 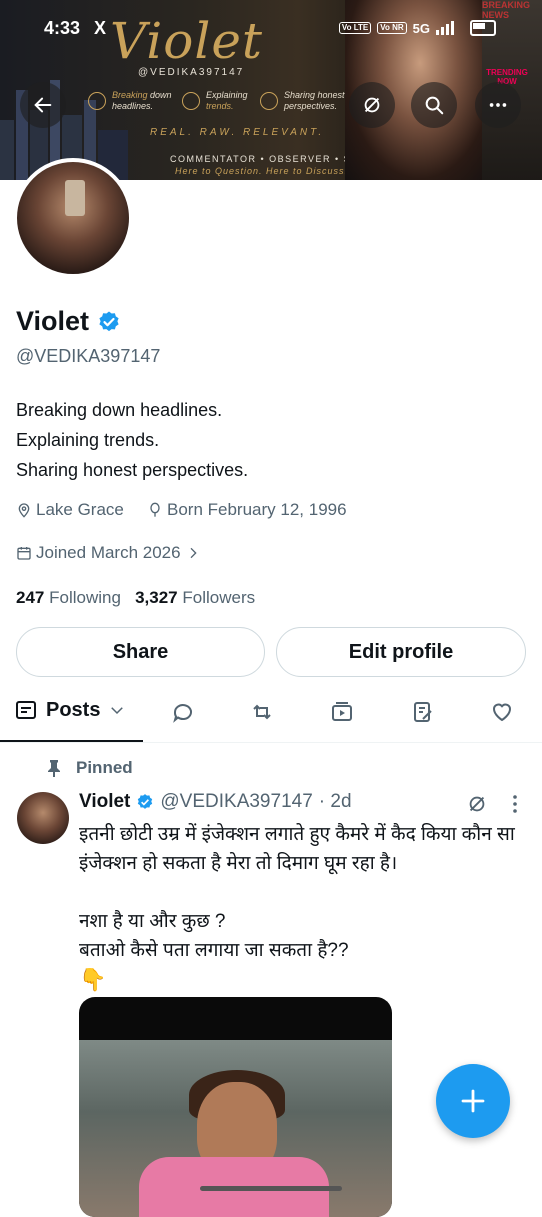 I want to click on more-options-button, so click(x=498, y=105).